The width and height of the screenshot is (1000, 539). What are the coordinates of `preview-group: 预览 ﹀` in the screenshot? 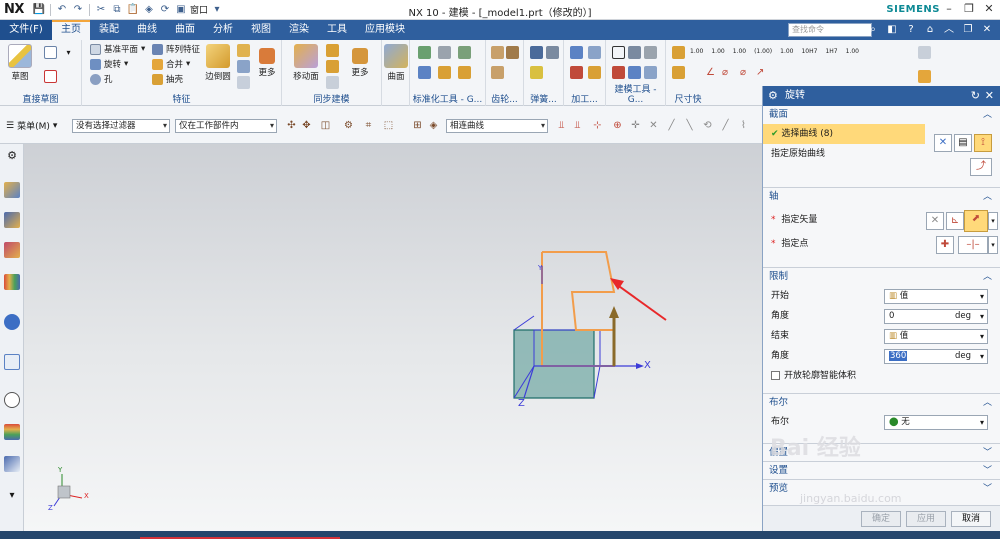 It's located at (881, 489).